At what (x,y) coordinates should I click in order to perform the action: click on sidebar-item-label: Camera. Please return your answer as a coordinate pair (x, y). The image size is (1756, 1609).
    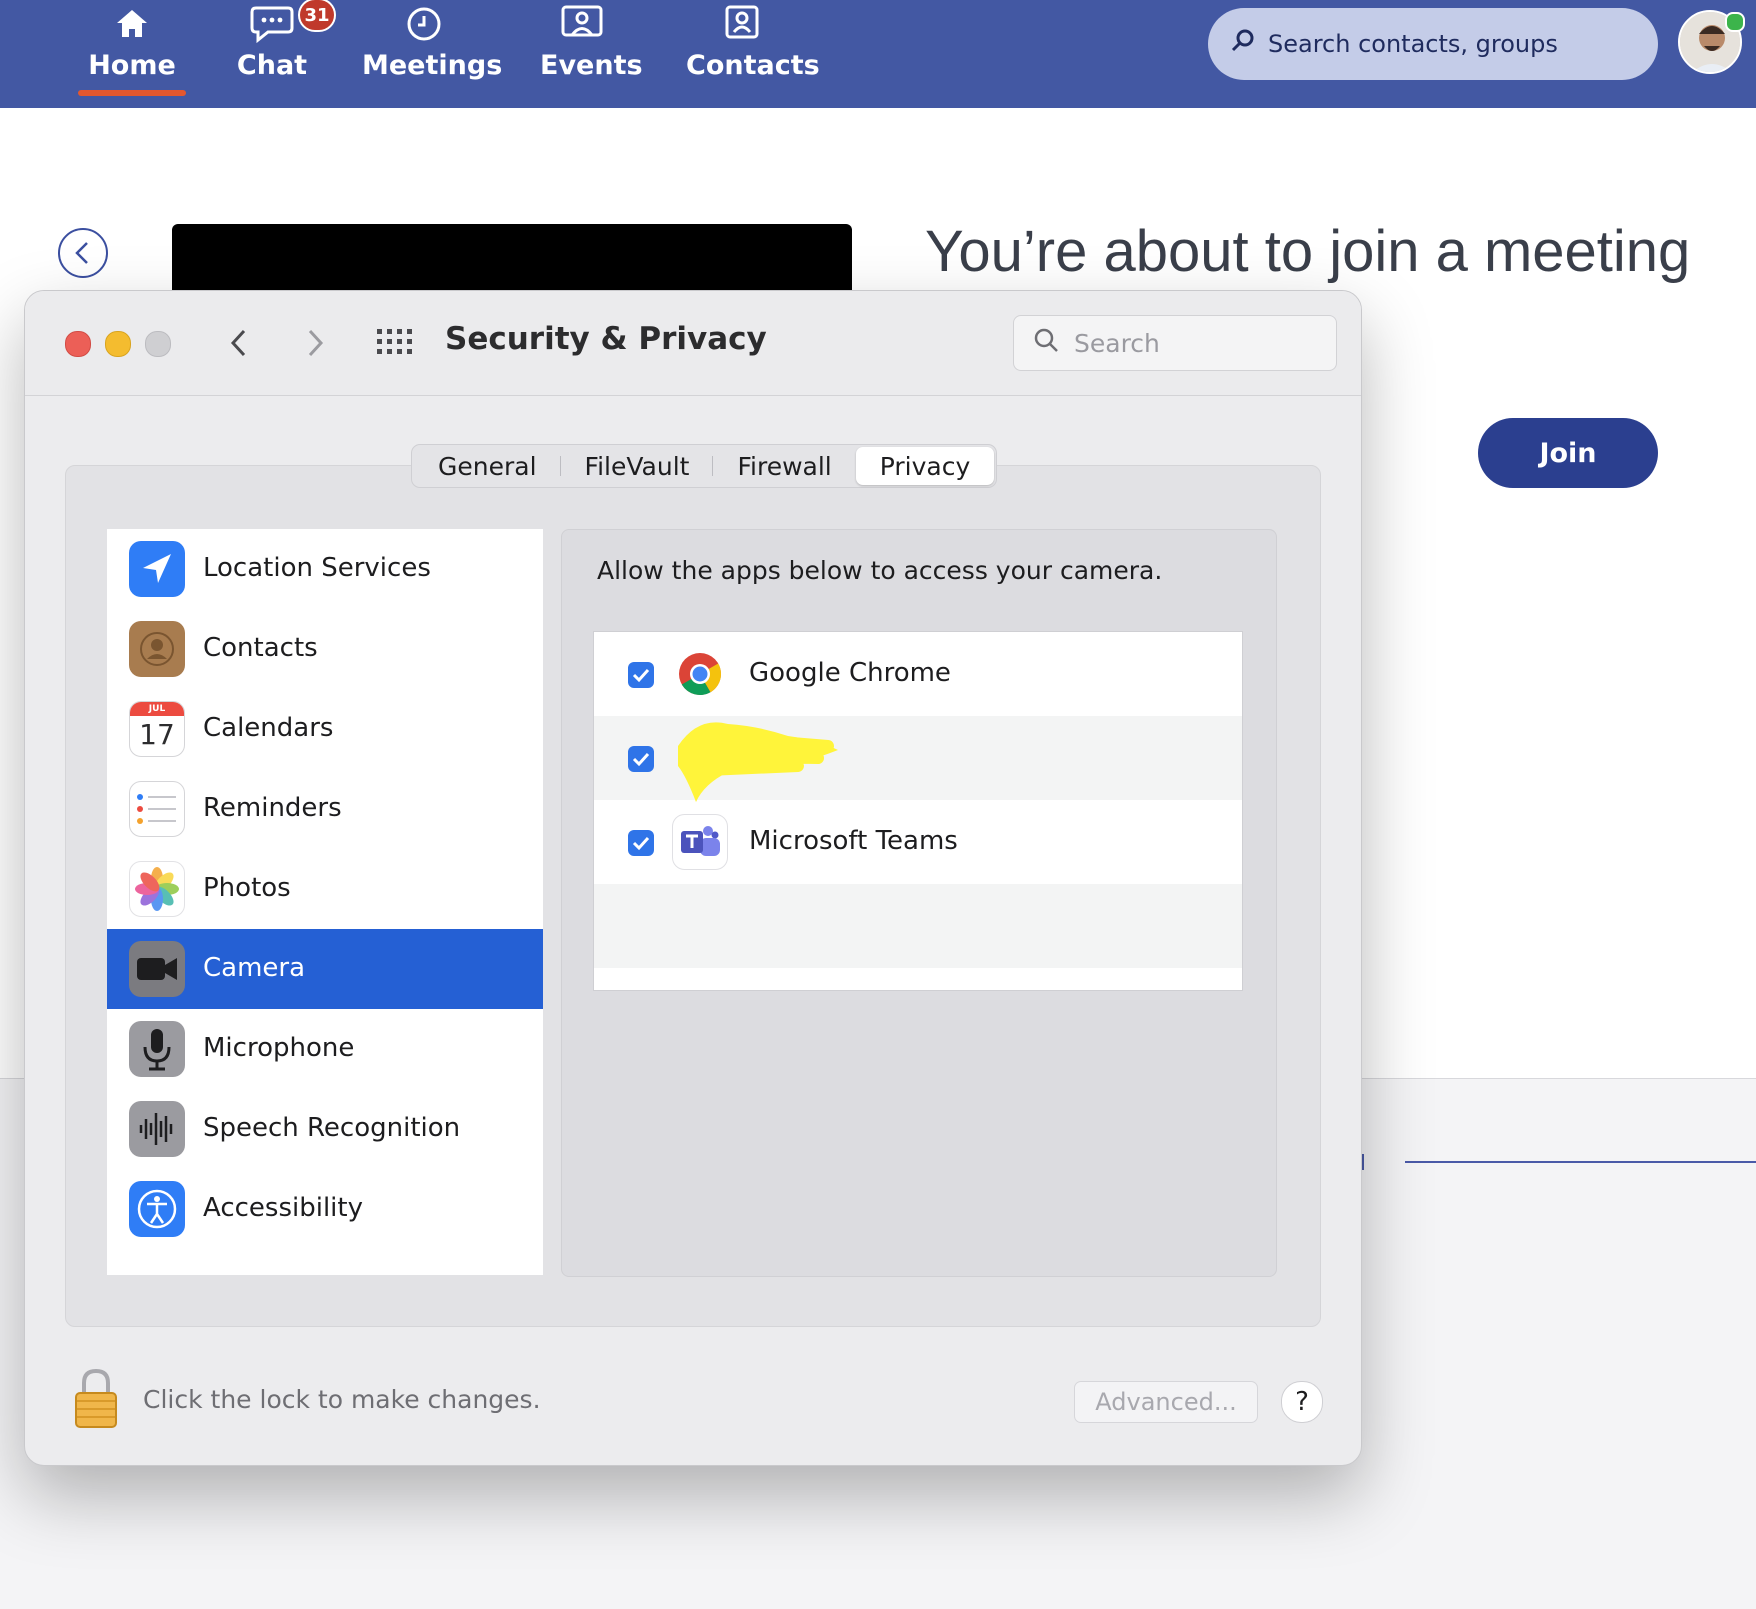
    Looking at the image, I should click on (254, 968).